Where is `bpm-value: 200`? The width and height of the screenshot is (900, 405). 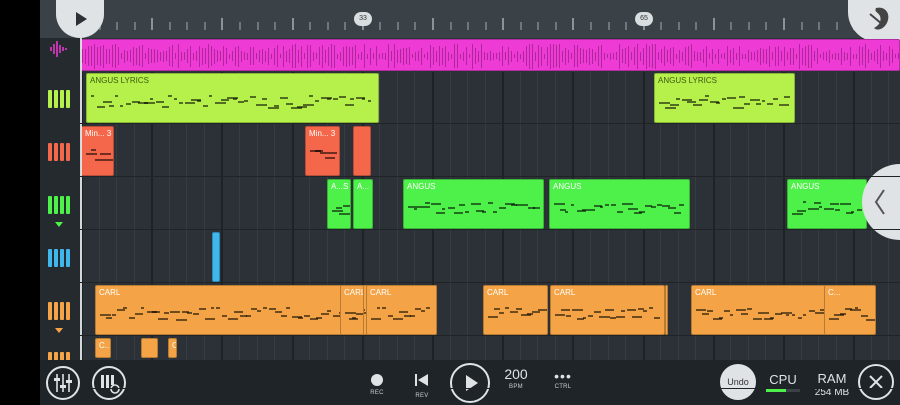 bpm-value: 200 is located at coordinates (516, 374).